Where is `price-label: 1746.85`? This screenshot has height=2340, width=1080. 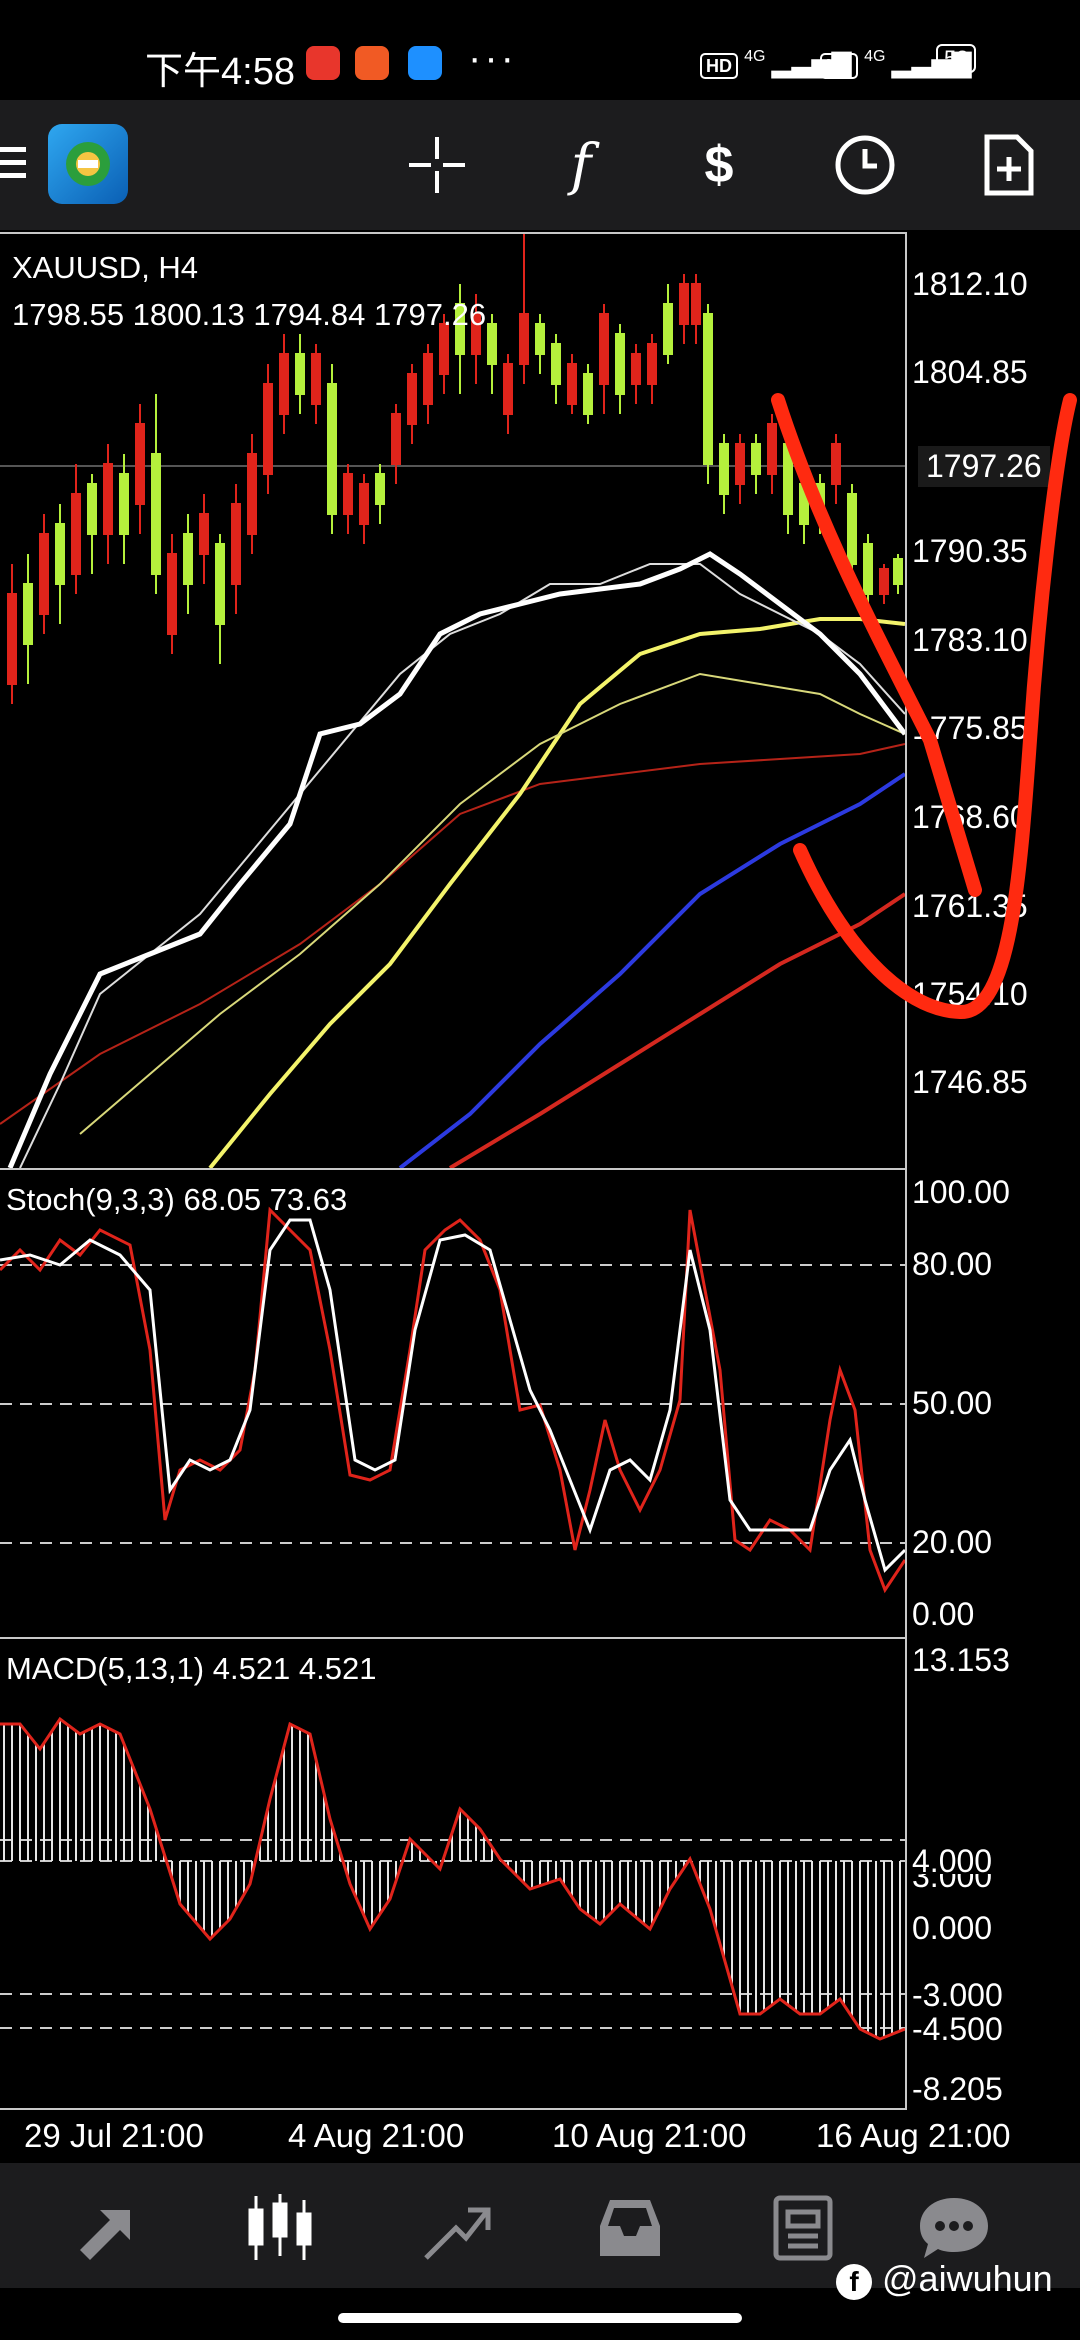 price-label: 1746.85 is located at coordinates (970, 1082).